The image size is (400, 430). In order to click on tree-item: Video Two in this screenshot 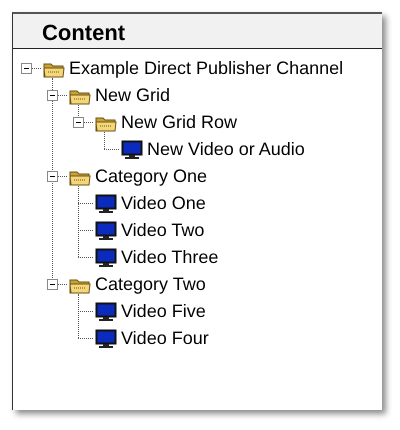, I will do `click(162, 230)`.